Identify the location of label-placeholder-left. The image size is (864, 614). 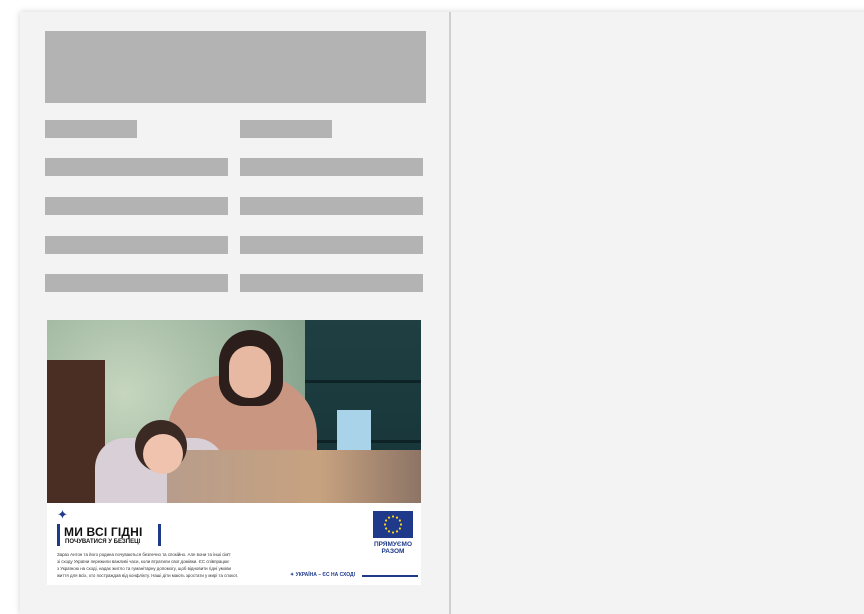
(91, 129).